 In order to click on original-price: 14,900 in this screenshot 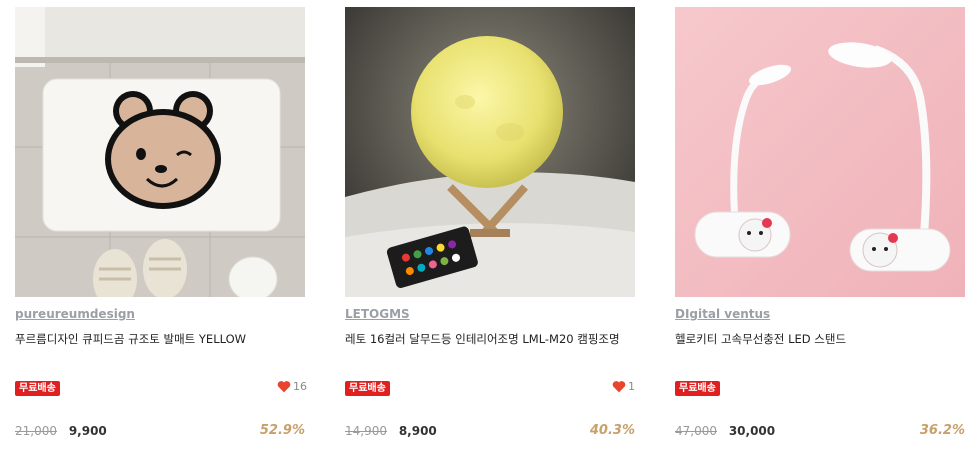, I will do `click(366, 431)`.